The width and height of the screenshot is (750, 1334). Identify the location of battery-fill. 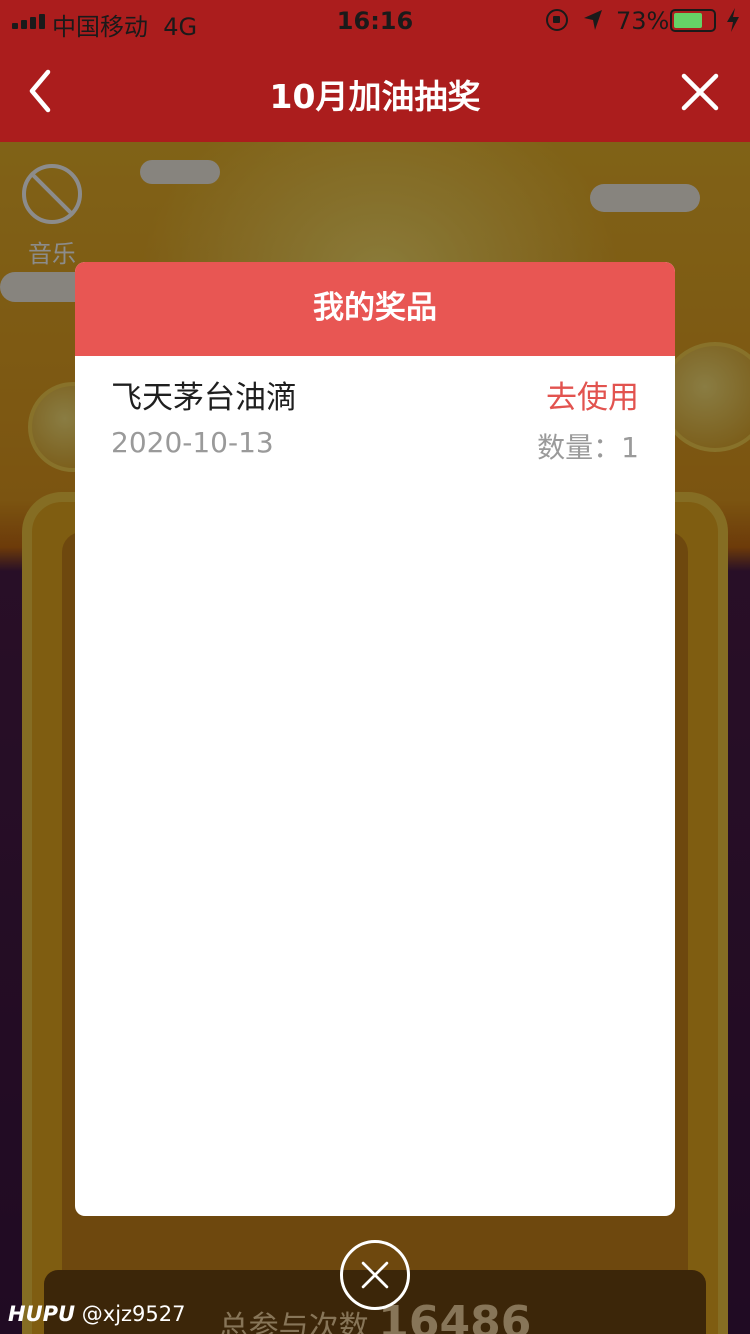
(688, 20).